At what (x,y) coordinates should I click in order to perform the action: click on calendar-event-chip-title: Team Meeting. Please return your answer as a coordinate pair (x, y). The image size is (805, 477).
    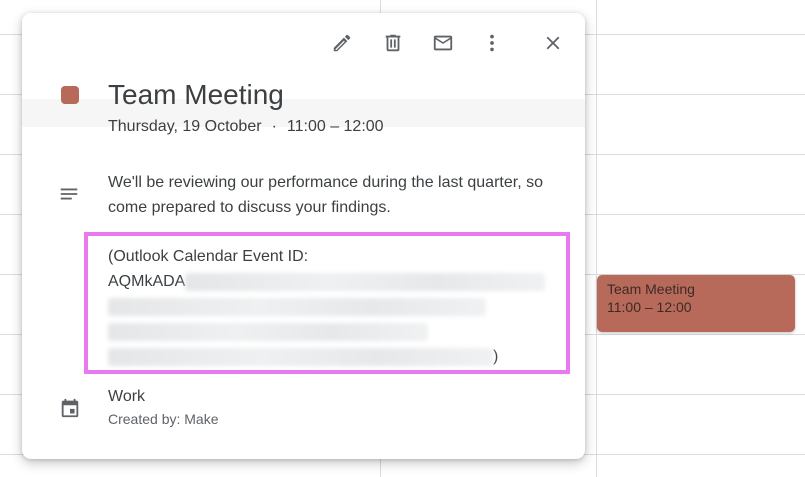
    Looking at the image, I should click on (651, 289).